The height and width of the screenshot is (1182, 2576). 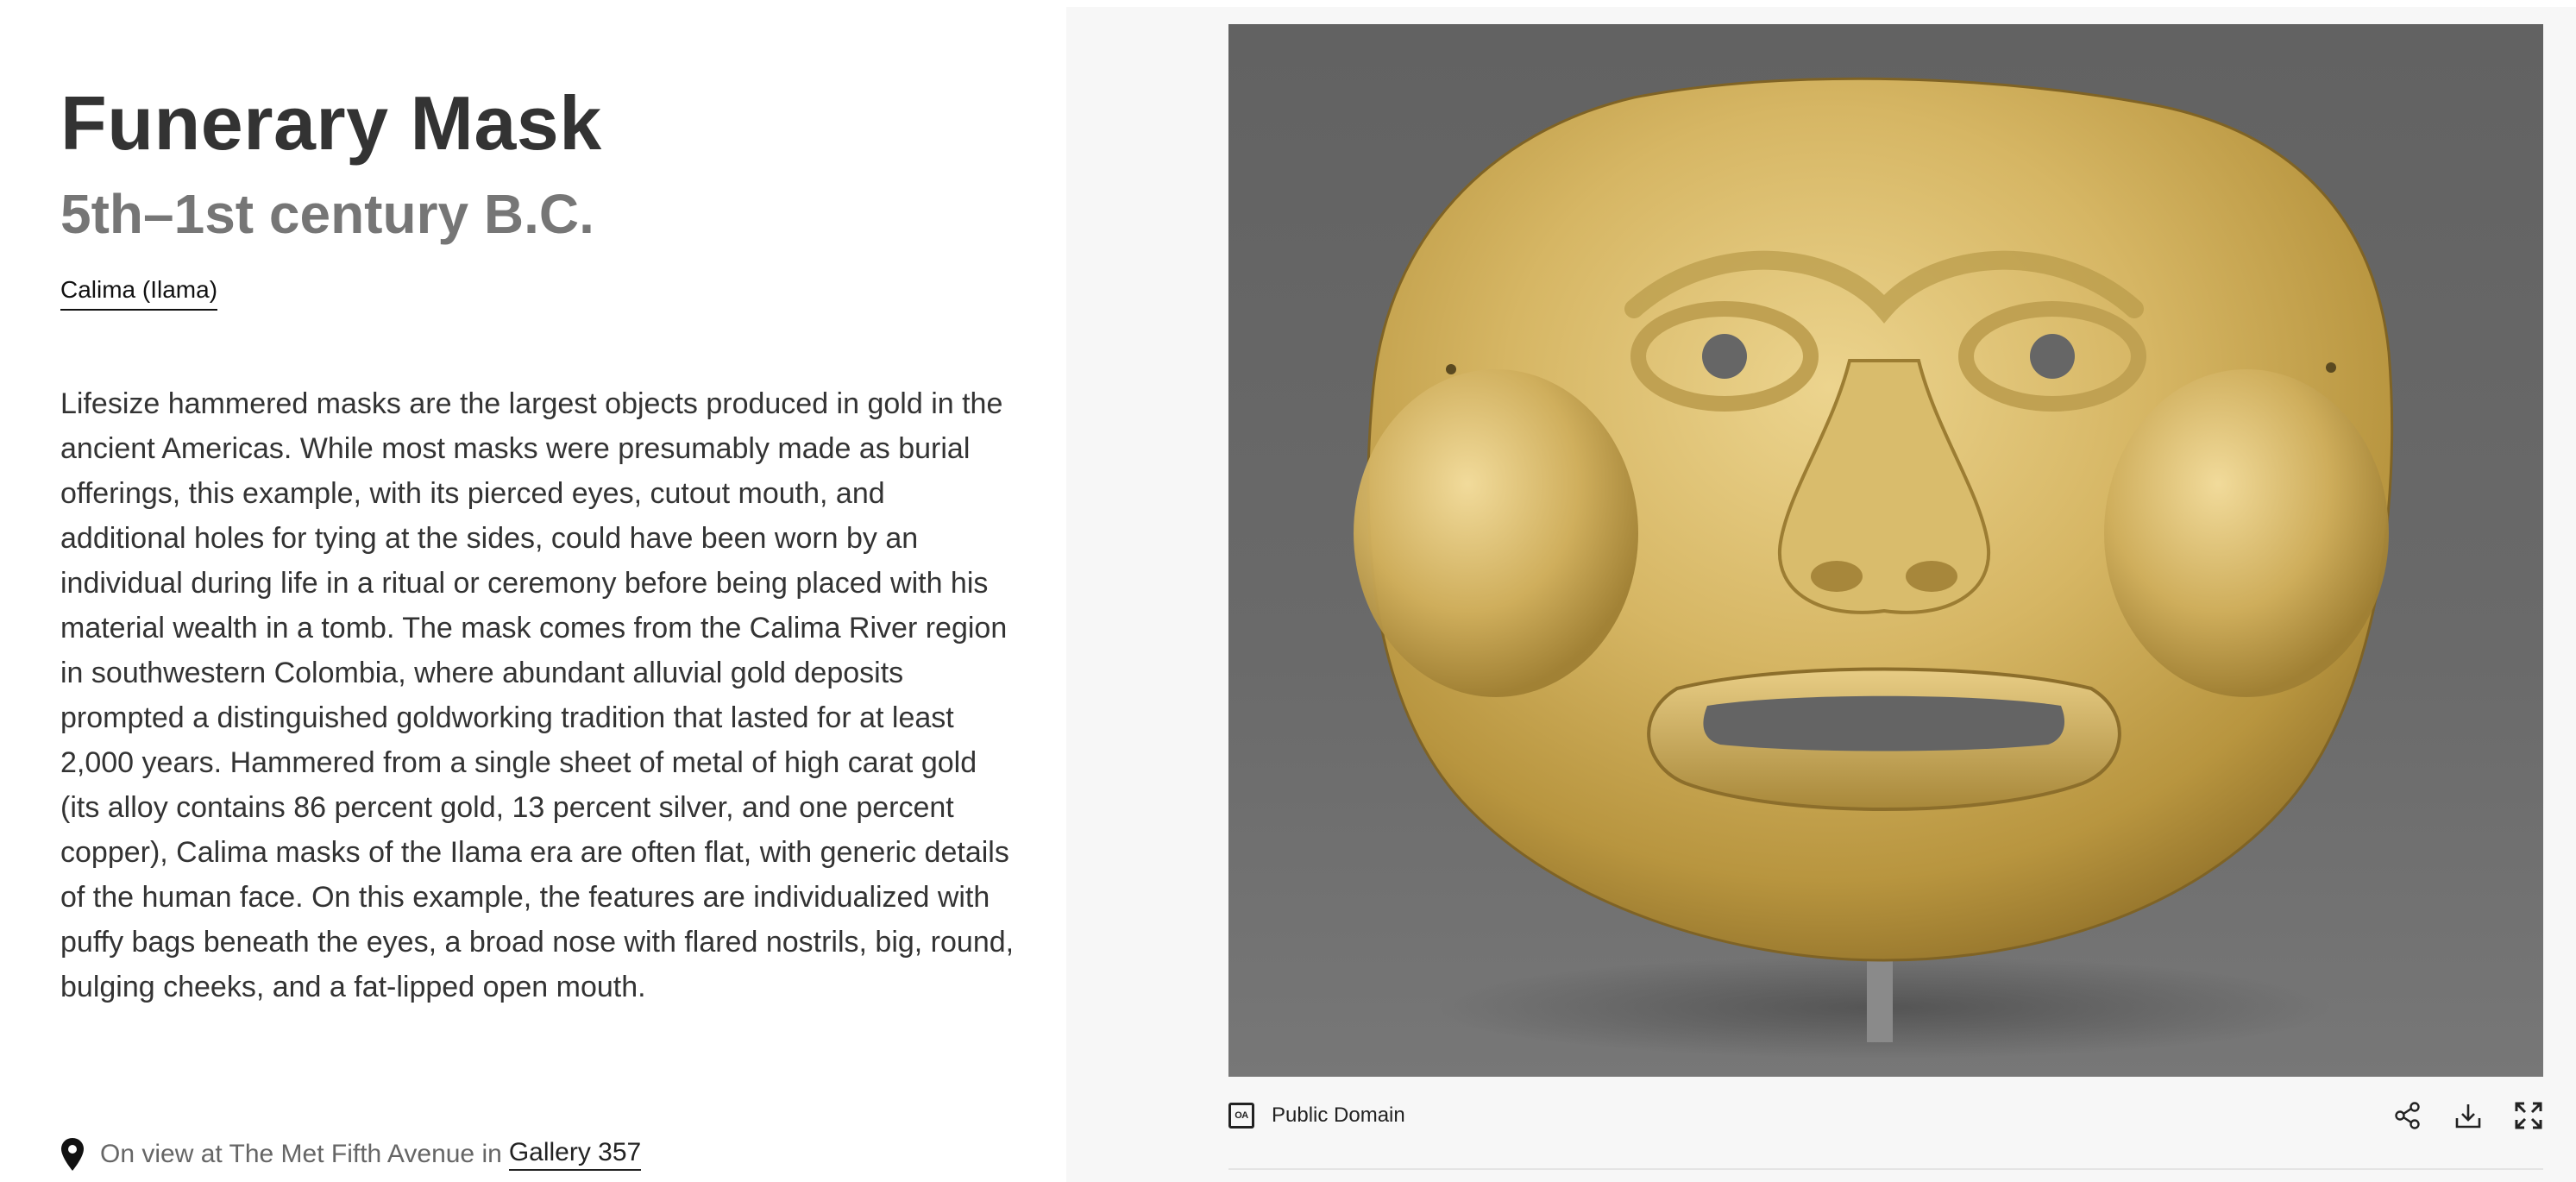 What do you see at coordinates (139, 292) in the screenshot?
I see `culture-link: Calima (Ilama)` at bounding box center [139, 292].